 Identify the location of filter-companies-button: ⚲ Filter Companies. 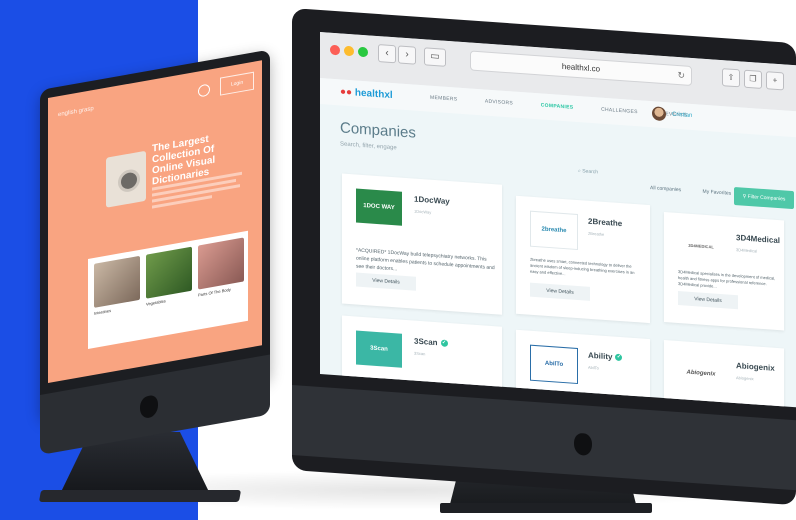
(764, 198).